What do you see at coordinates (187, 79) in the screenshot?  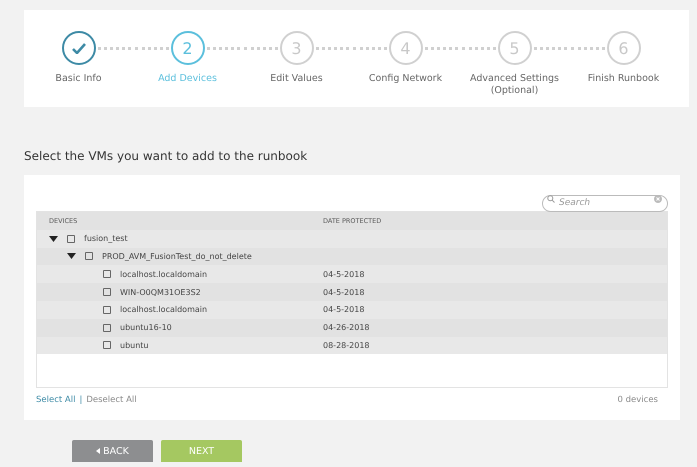 I see `step-label: Add Devices` at bounding box center [187, 79].